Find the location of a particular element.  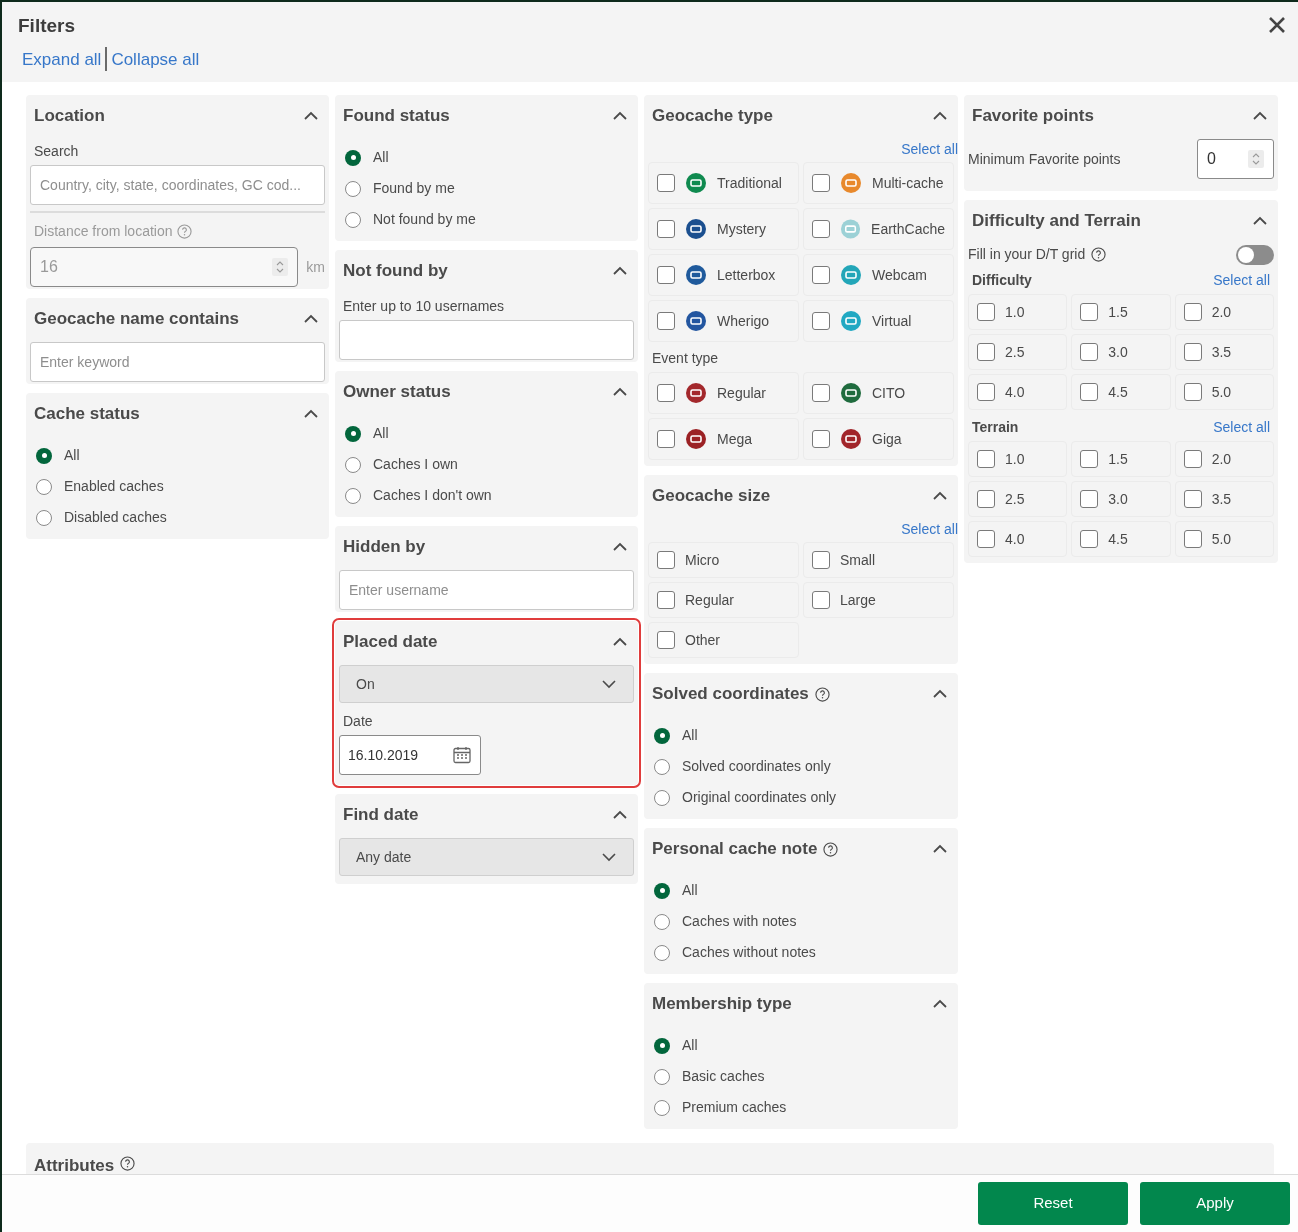

header-link: Expand all is located at coordinates (62, 59).